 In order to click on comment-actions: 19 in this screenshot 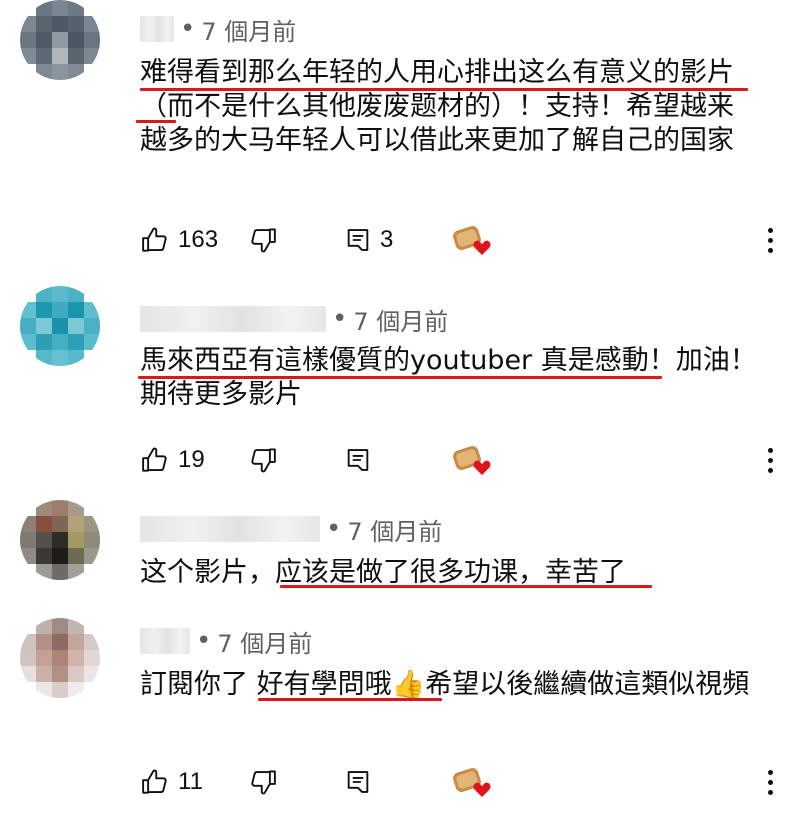, I will do `click(460, 460)`.